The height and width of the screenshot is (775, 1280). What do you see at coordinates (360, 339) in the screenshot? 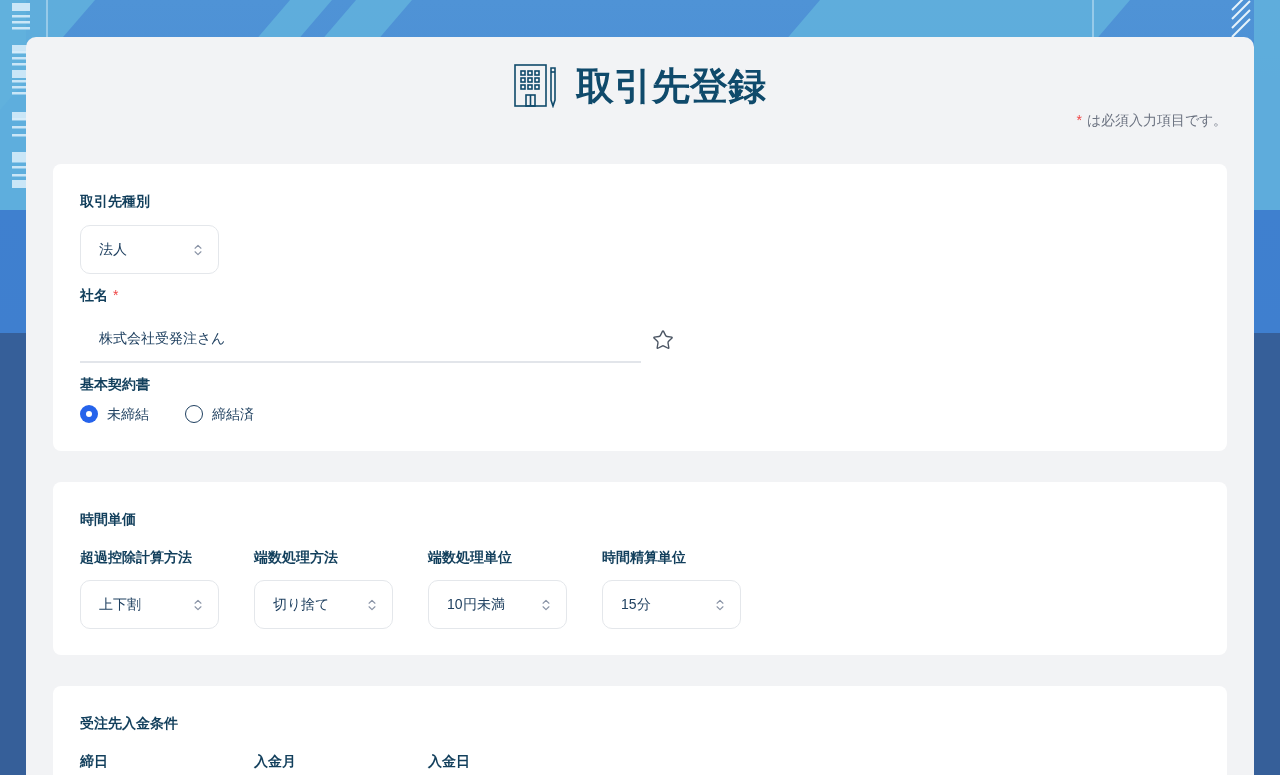
I see `company-name-input: 株式会社受発注さん` at bounding box center [360, 339].